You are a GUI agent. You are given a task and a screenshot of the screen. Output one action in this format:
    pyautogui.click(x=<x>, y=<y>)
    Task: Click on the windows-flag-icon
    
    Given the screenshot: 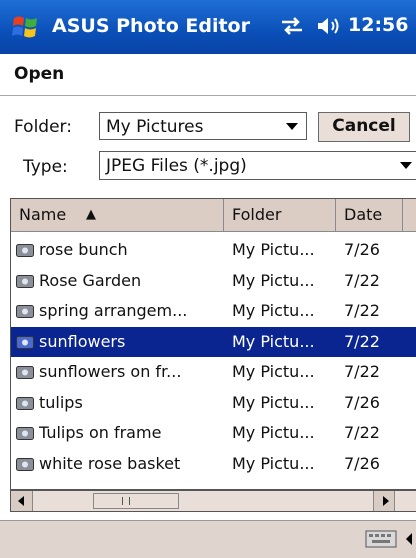 What is the action you would take?
    pyautogui.click(x=26, y=27)
    